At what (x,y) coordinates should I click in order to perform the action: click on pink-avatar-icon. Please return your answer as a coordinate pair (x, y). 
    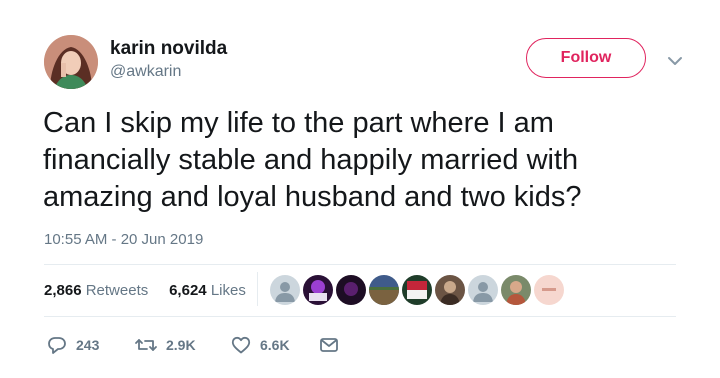
    Looking at the image, I should click on (549, 290).